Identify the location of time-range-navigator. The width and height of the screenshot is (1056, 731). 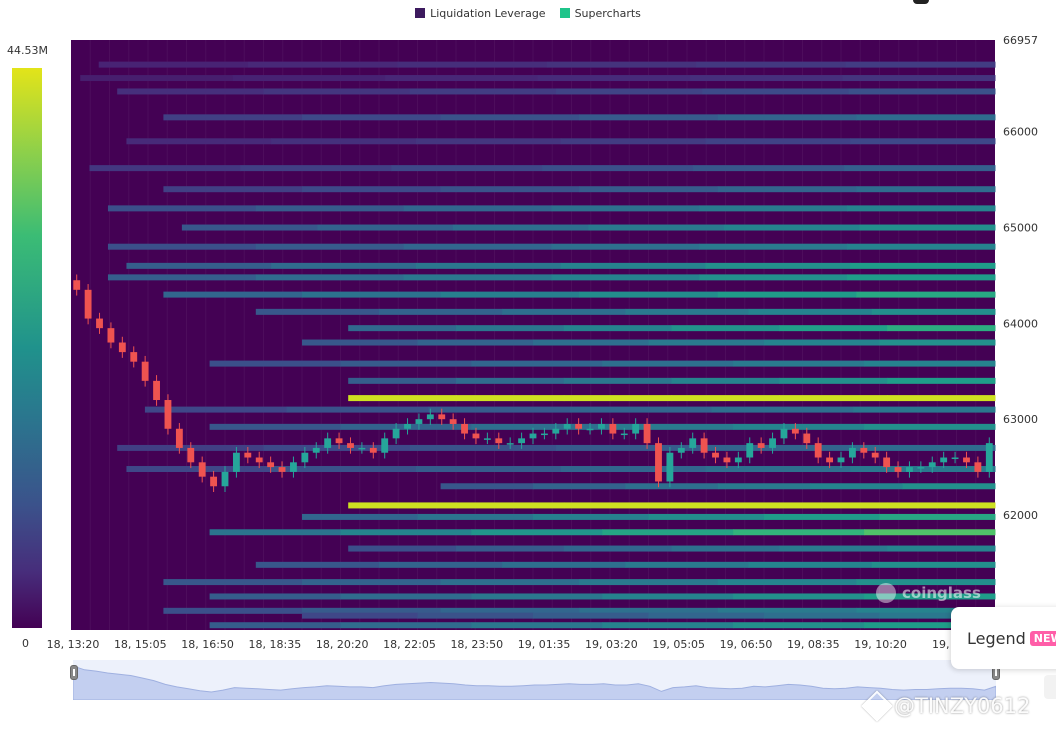
(534, 680).